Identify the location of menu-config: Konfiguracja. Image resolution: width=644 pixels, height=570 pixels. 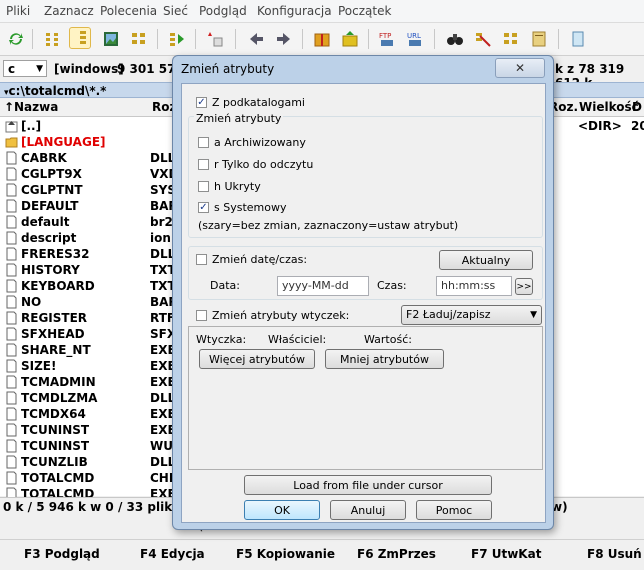
(294, 11).